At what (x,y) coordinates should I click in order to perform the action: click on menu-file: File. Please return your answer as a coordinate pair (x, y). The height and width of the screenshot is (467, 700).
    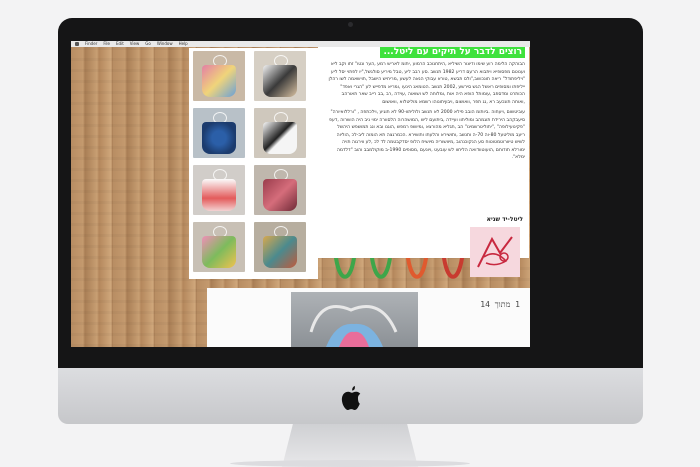
    Looking at the image, I should click on (106, 44).